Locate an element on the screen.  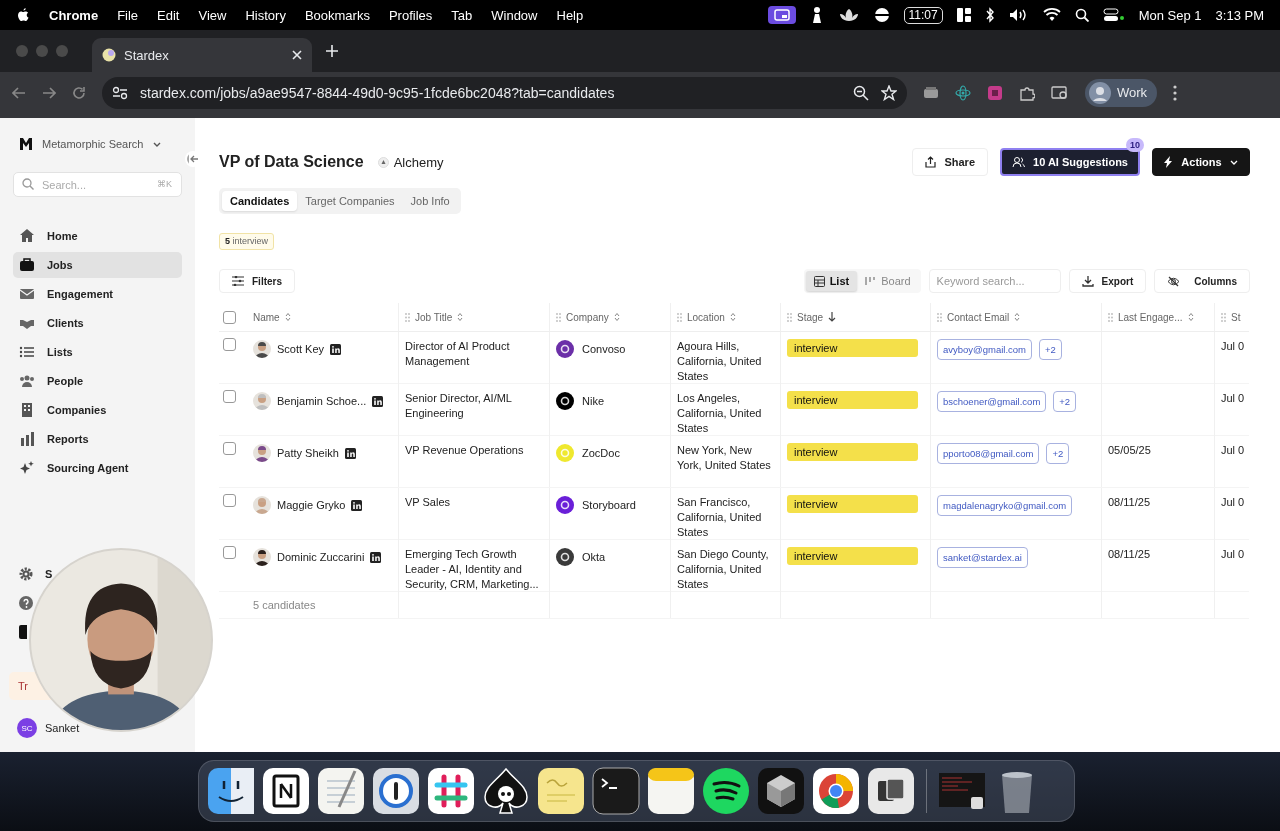
candidate-name: Maggie Gryko is located at coordinates (311, 505).